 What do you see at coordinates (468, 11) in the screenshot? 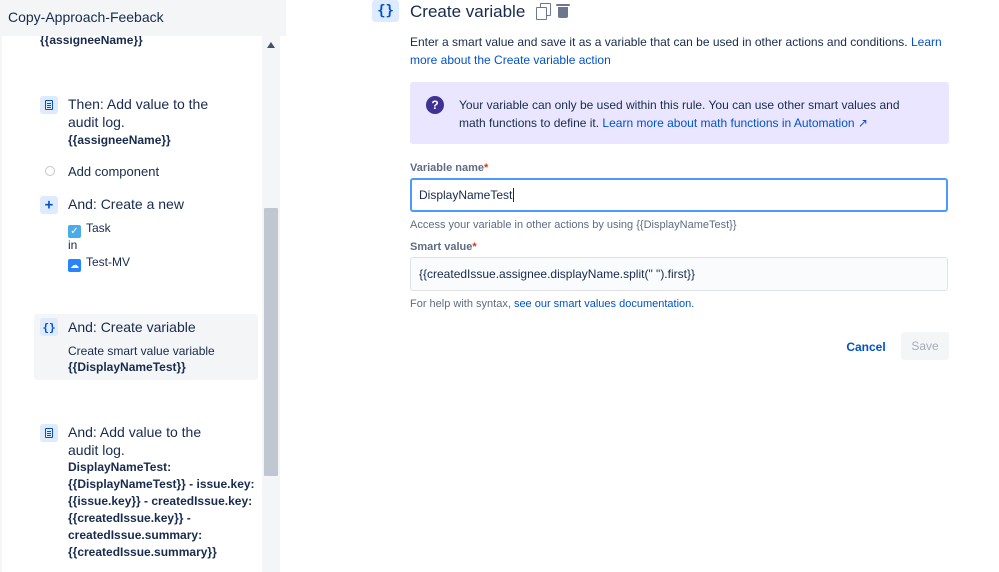
I see `editor-title: Create variable` at bounding box center [468, 11].